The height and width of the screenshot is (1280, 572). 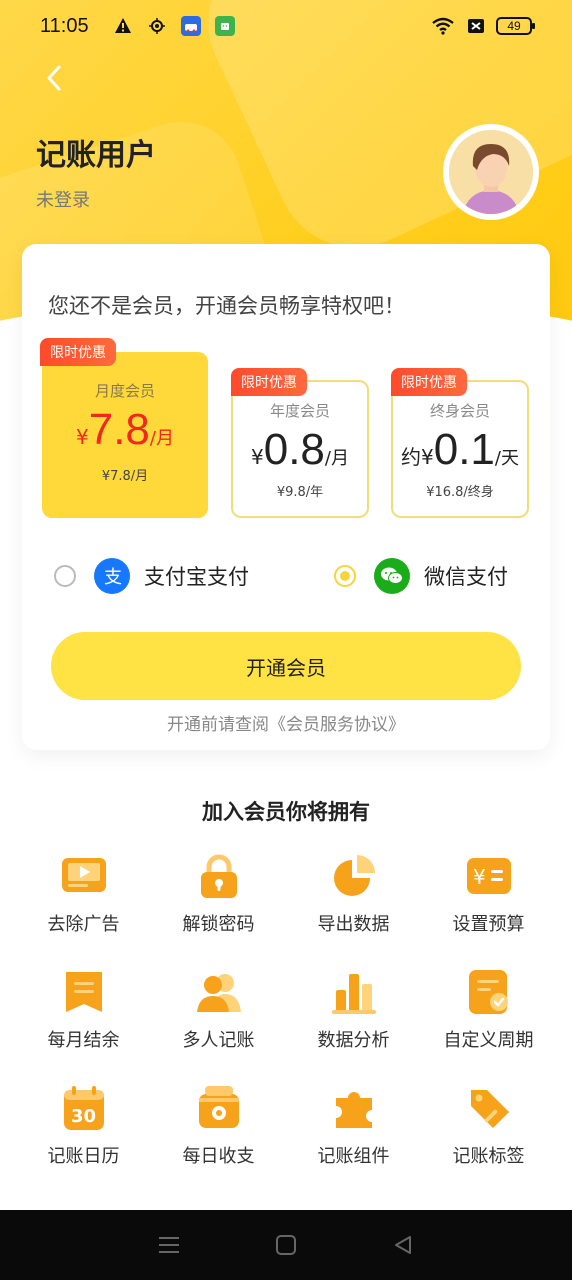 I want to click on wechat-radio, so click(x=345, y=576).